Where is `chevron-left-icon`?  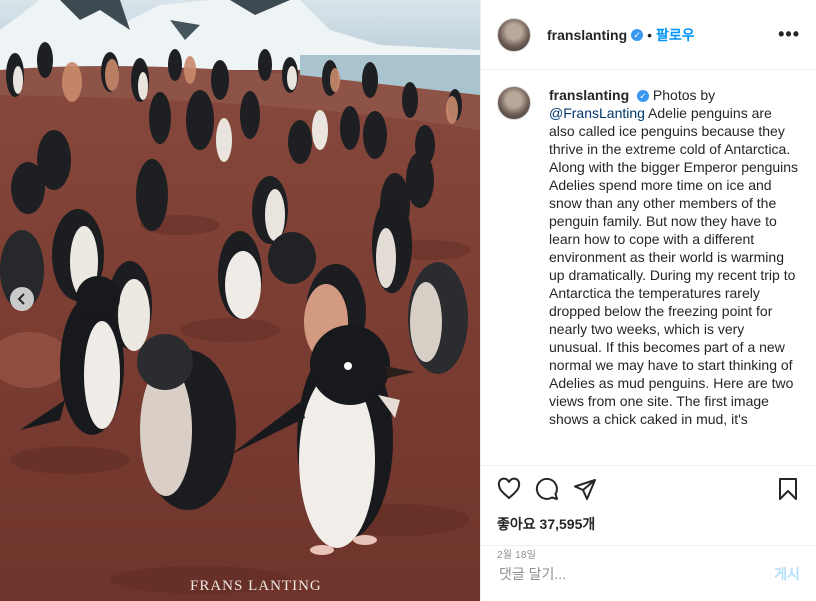 chevron-left-icon is located at coordinates (22, 299).